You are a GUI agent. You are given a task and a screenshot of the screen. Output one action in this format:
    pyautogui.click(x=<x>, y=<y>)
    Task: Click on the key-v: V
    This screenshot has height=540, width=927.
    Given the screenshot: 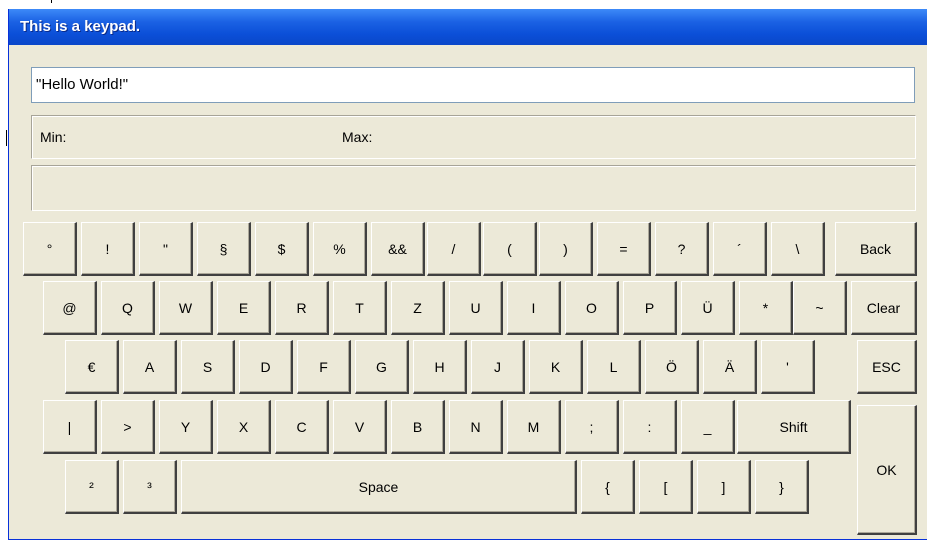 What is the action you would take?
    pyautogui.click(x=360, y=427)
    